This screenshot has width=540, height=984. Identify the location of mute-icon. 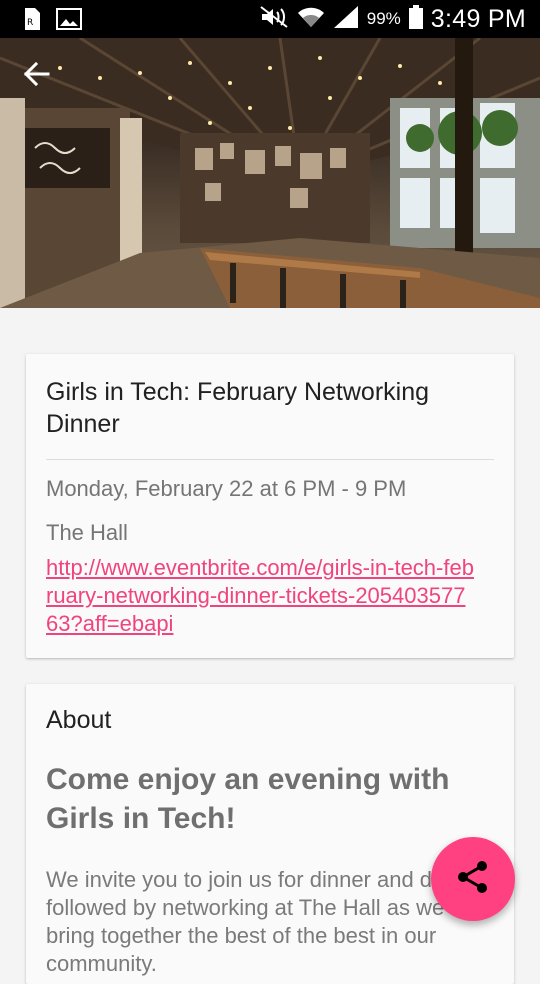
(274, 19).